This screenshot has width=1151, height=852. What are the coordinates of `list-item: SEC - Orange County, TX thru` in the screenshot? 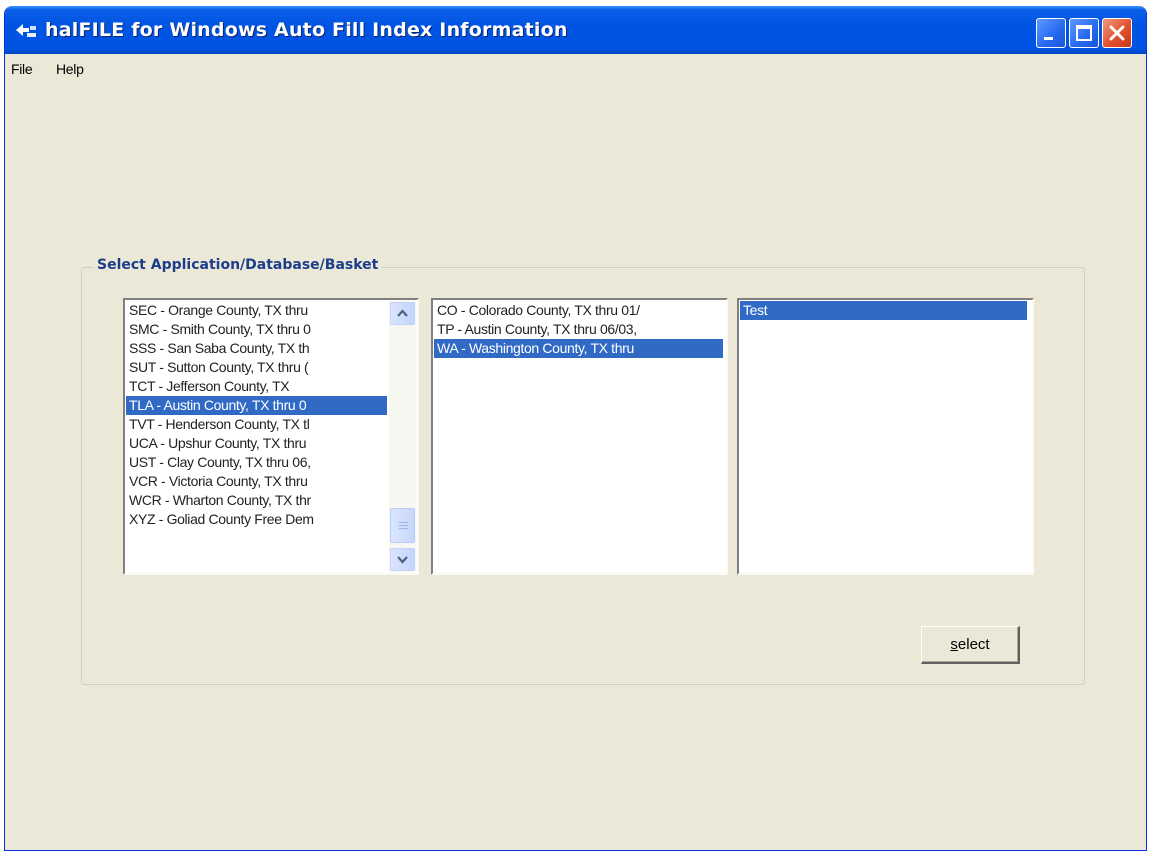 It's located at (256, 310).